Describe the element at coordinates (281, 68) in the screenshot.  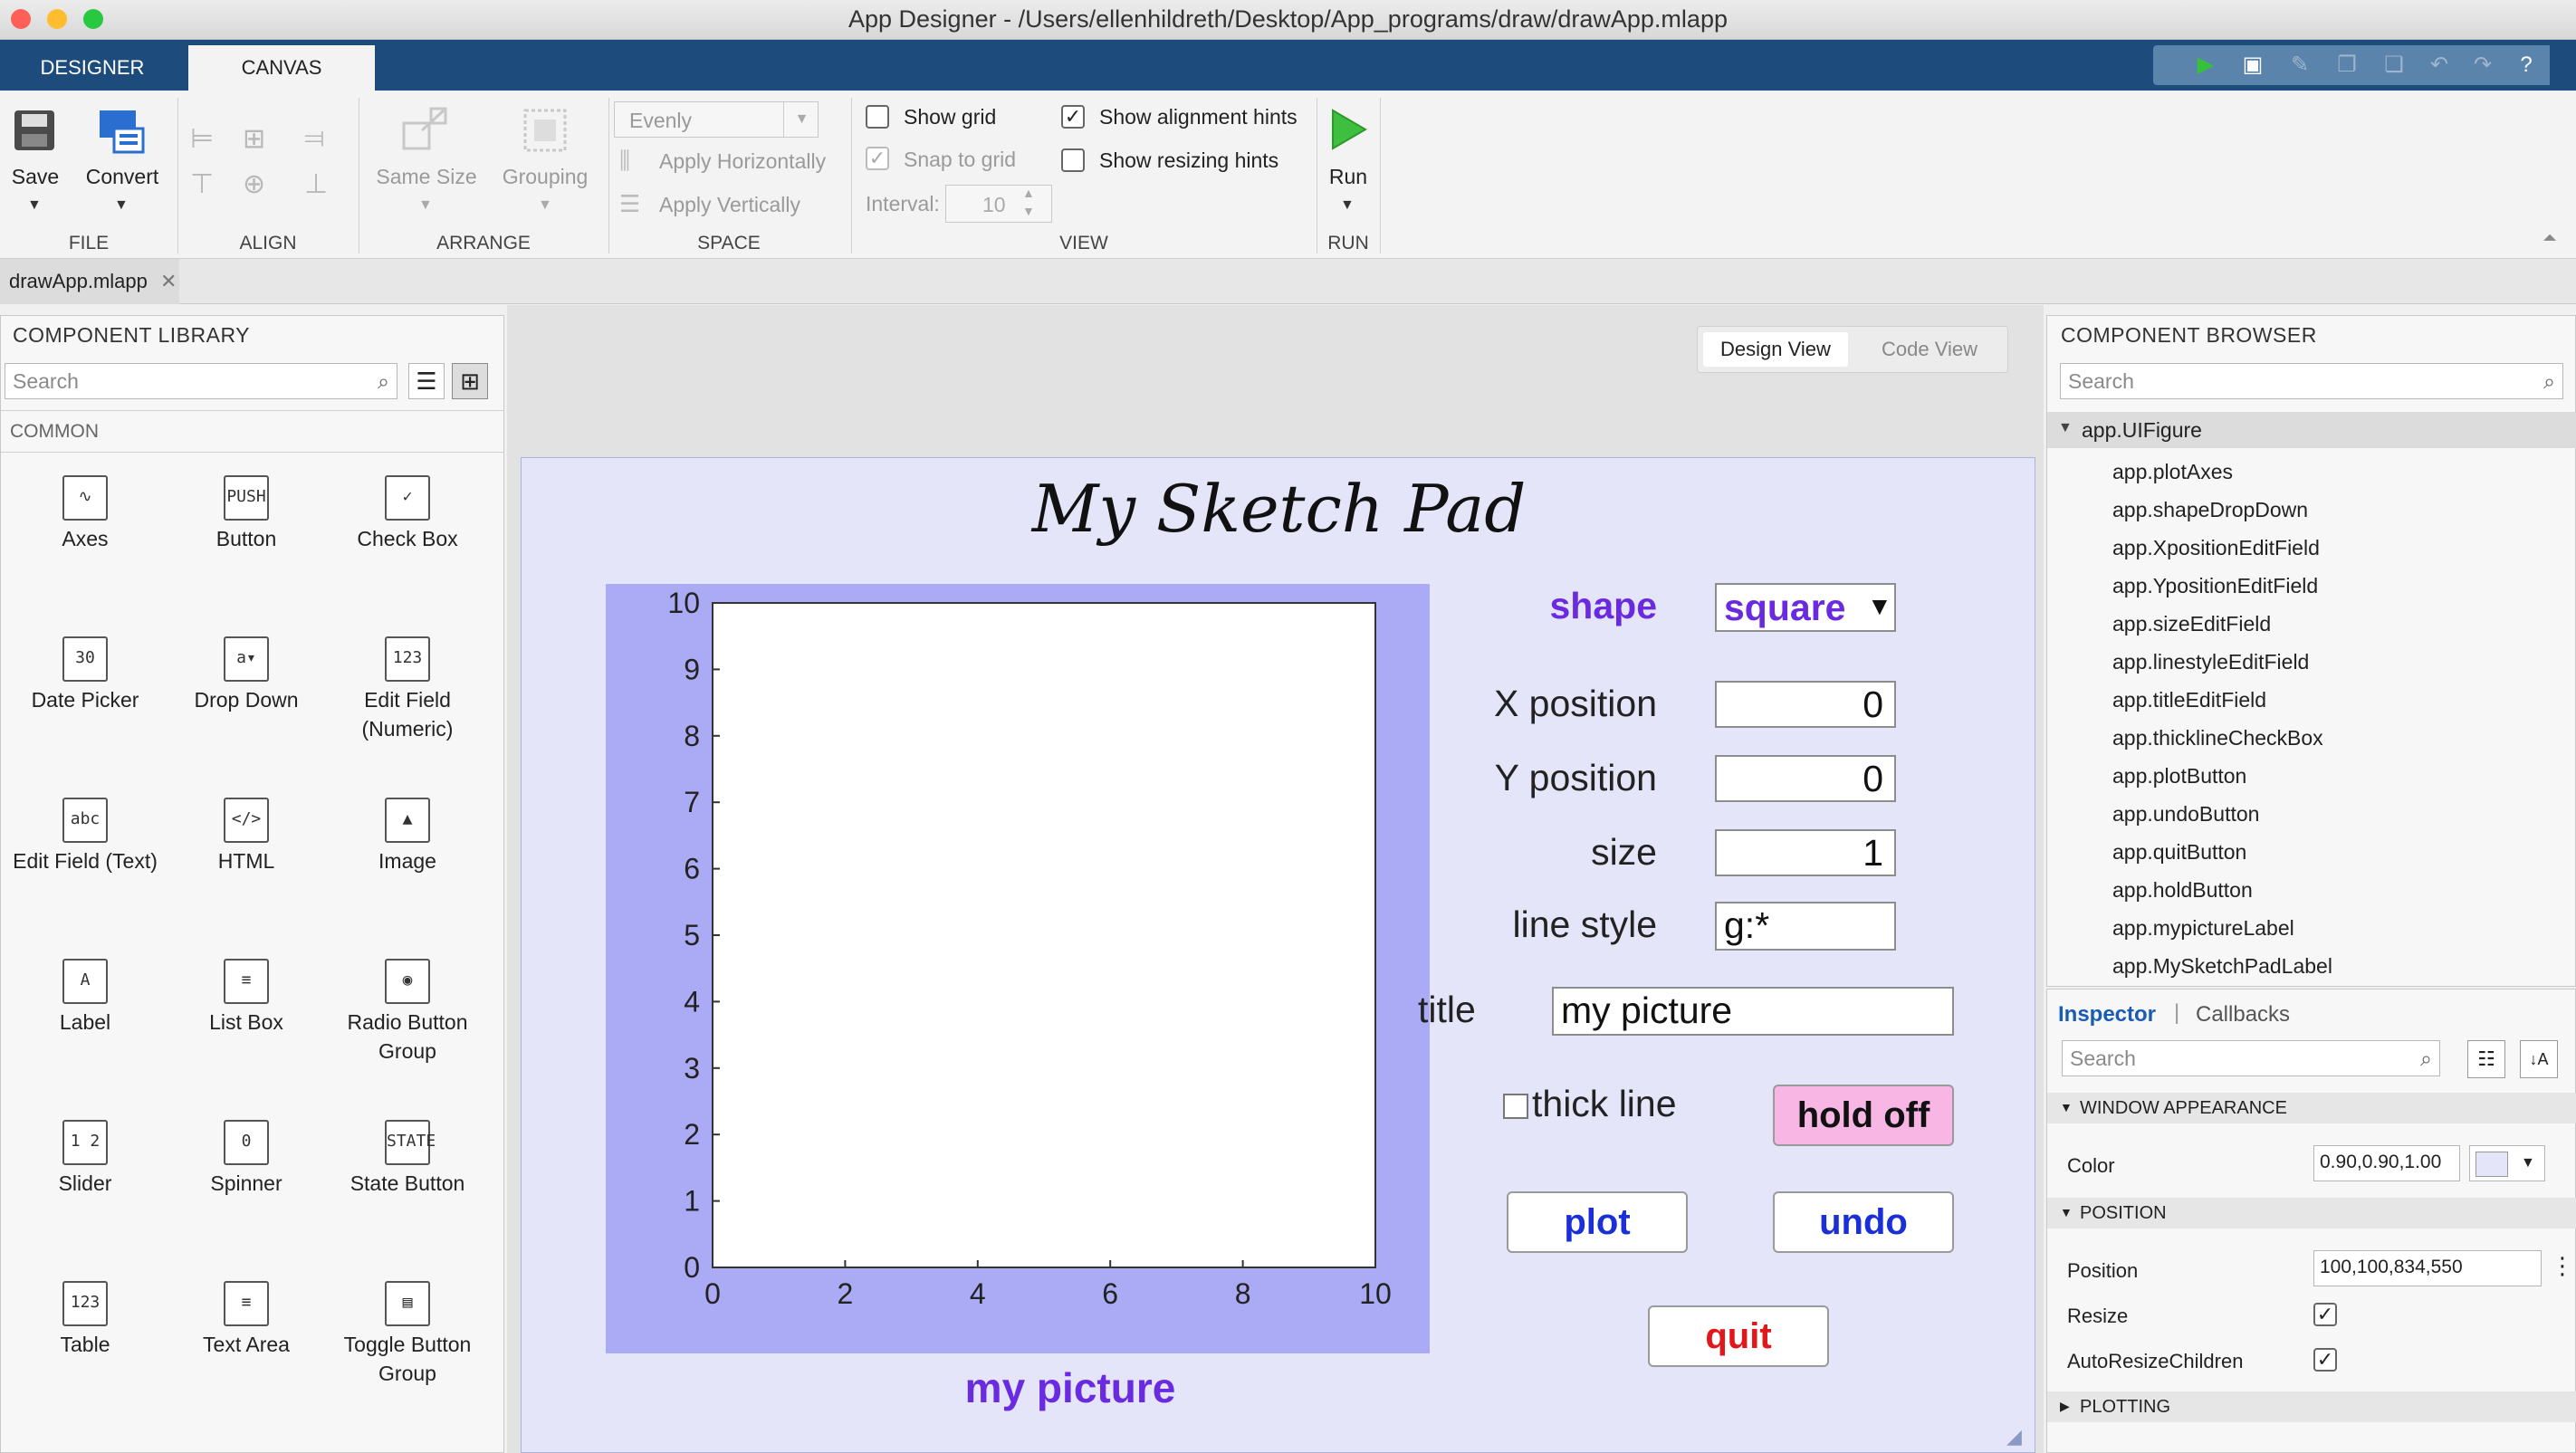
I see `tab-canvas: CANVAS` at that location.